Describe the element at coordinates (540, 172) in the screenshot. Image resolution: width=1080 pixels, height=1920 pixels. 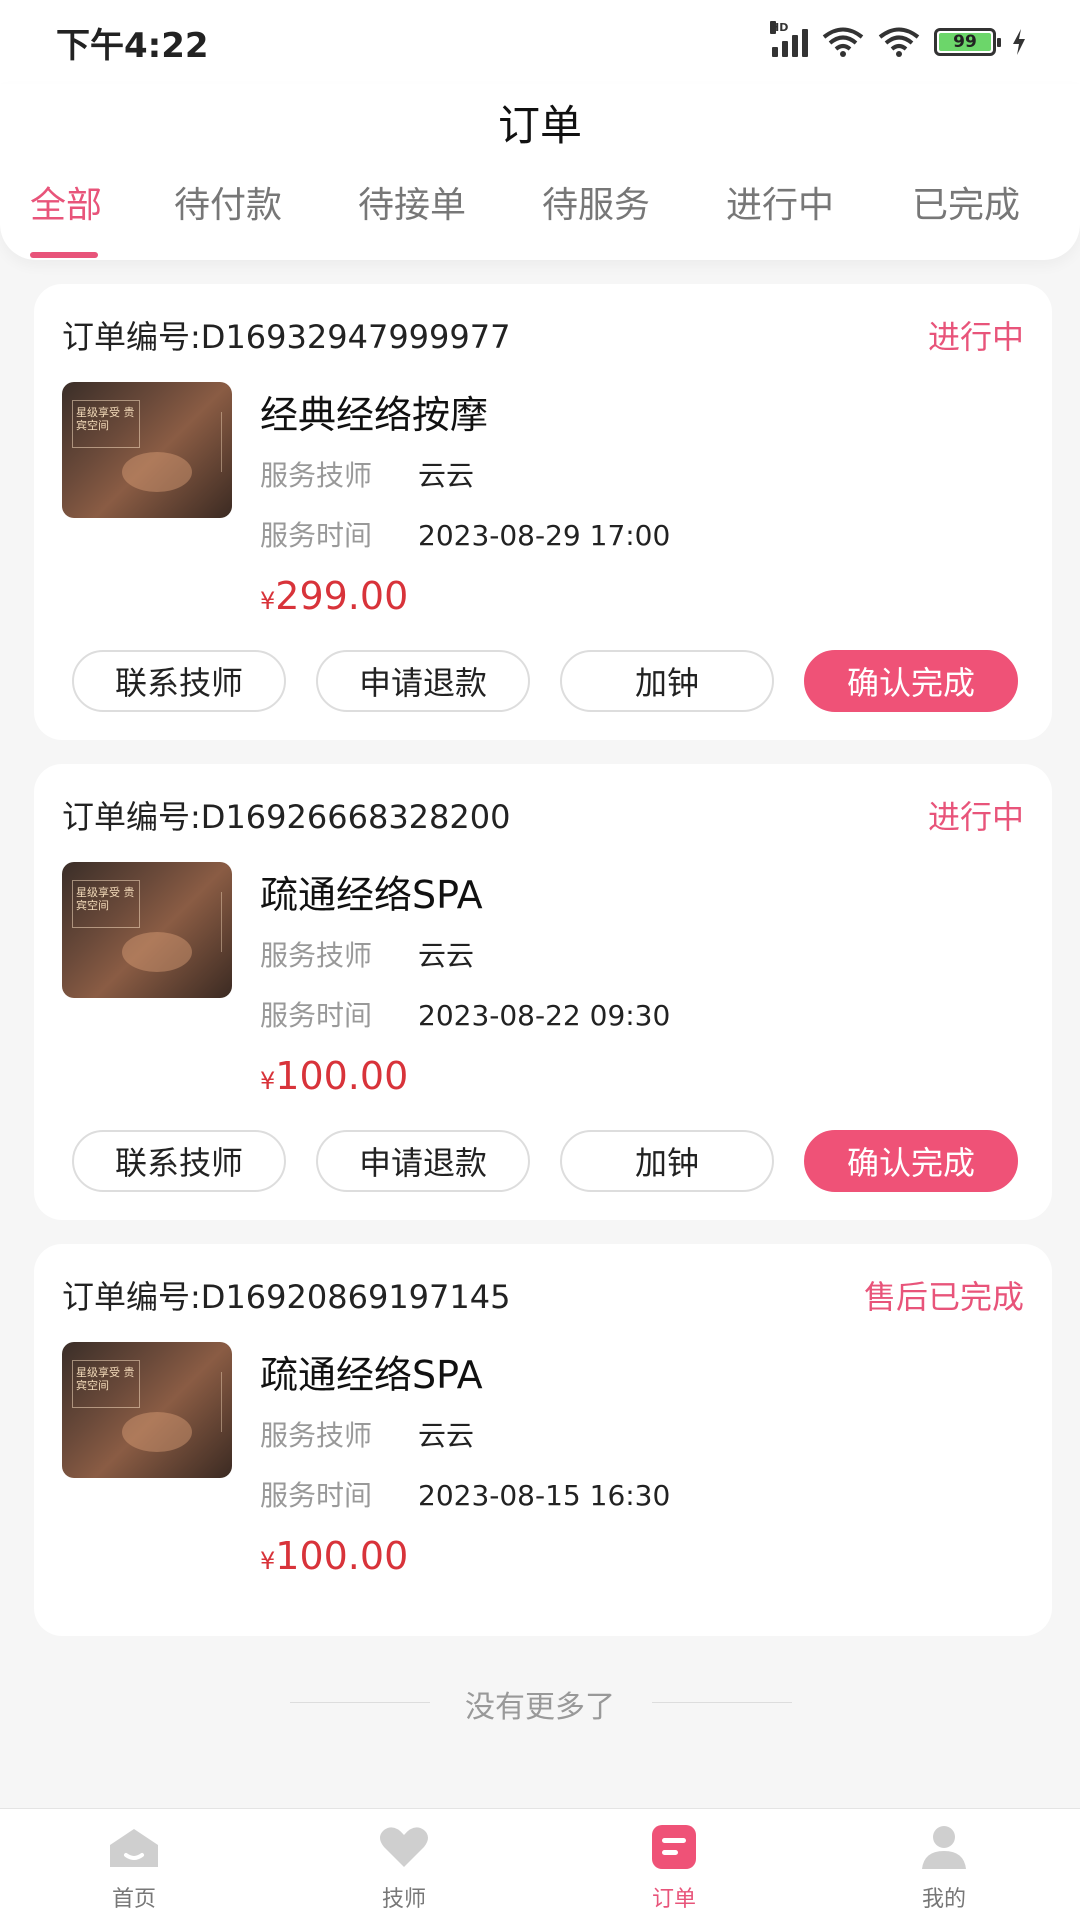
I see `page-header: 订单 全部 待付款 待接单 待服务 进行中 已完成` at that location.